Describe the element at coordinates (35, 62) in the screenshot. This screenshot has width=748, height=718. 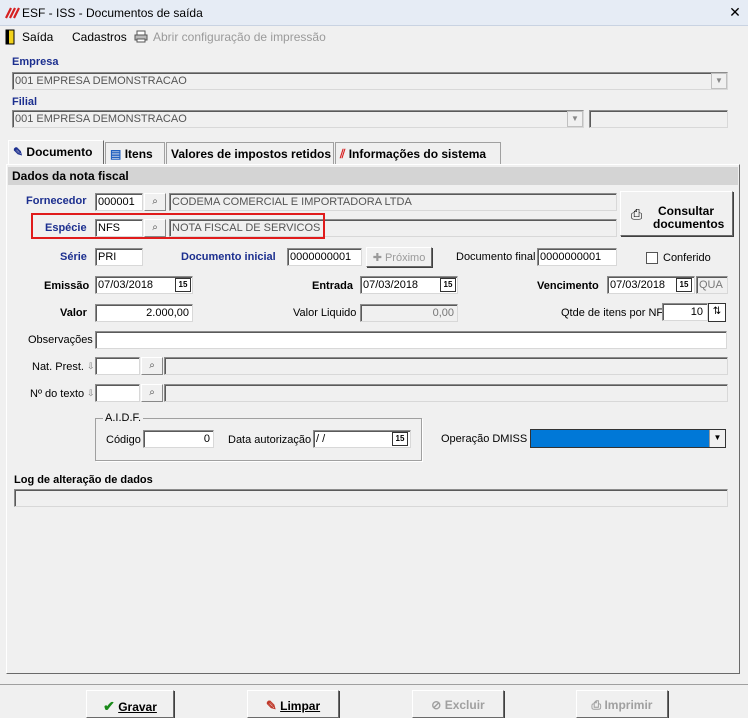
I see `empresa-label: Empresa` at that location.